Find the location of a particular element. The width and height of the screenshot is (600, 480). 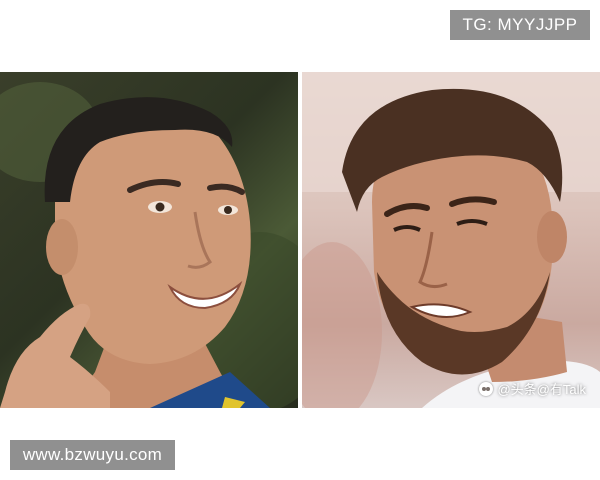

watermark: @头条@有Talk is located at coordinates (532, 388).